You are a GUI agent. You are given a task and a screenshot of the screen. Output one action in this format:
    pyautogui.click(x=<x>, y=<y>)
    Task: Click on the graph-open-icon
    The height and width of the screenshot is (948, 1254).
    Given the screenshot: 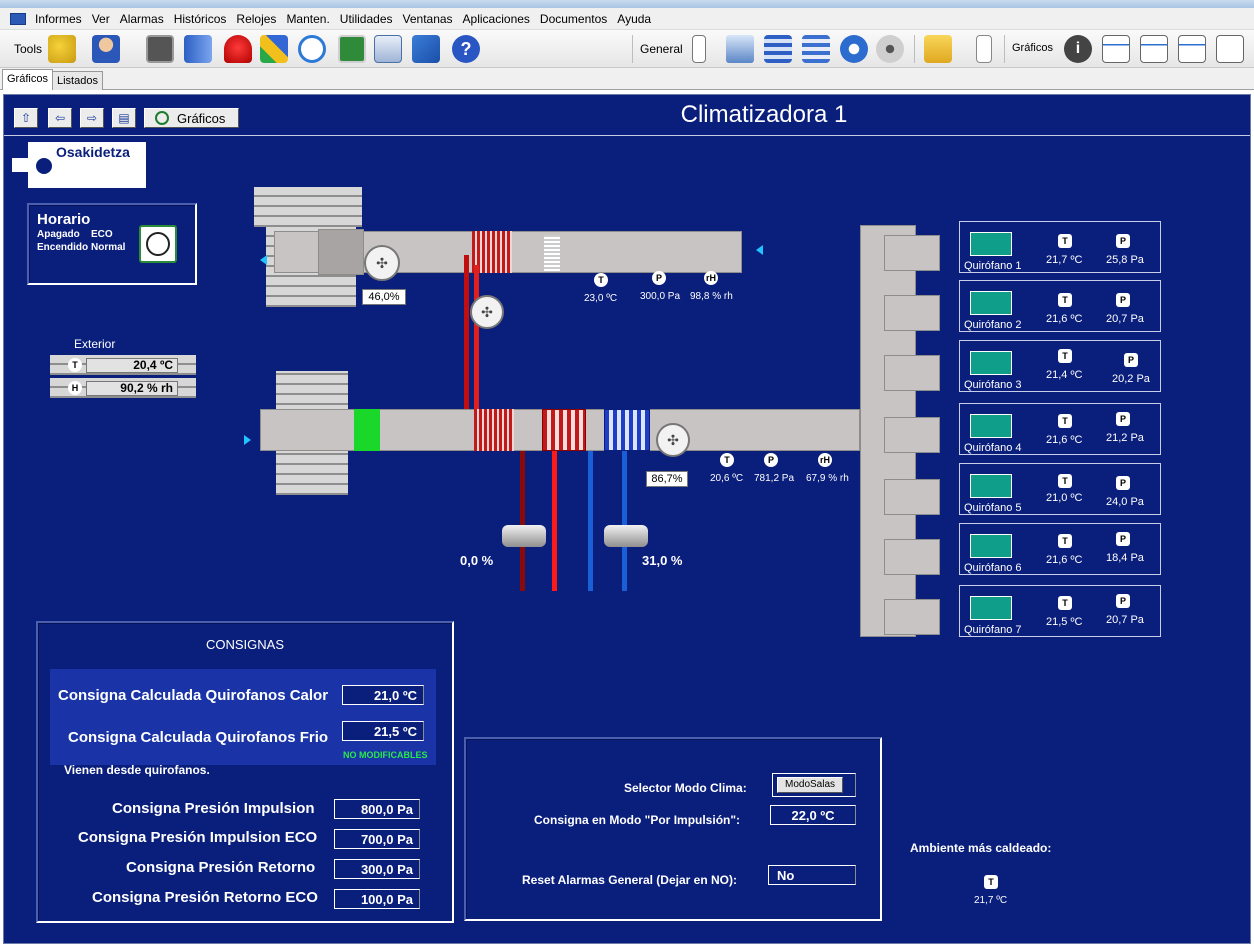 What is the action you would take?
    pyautogui.click(x=1192, y=49)
    